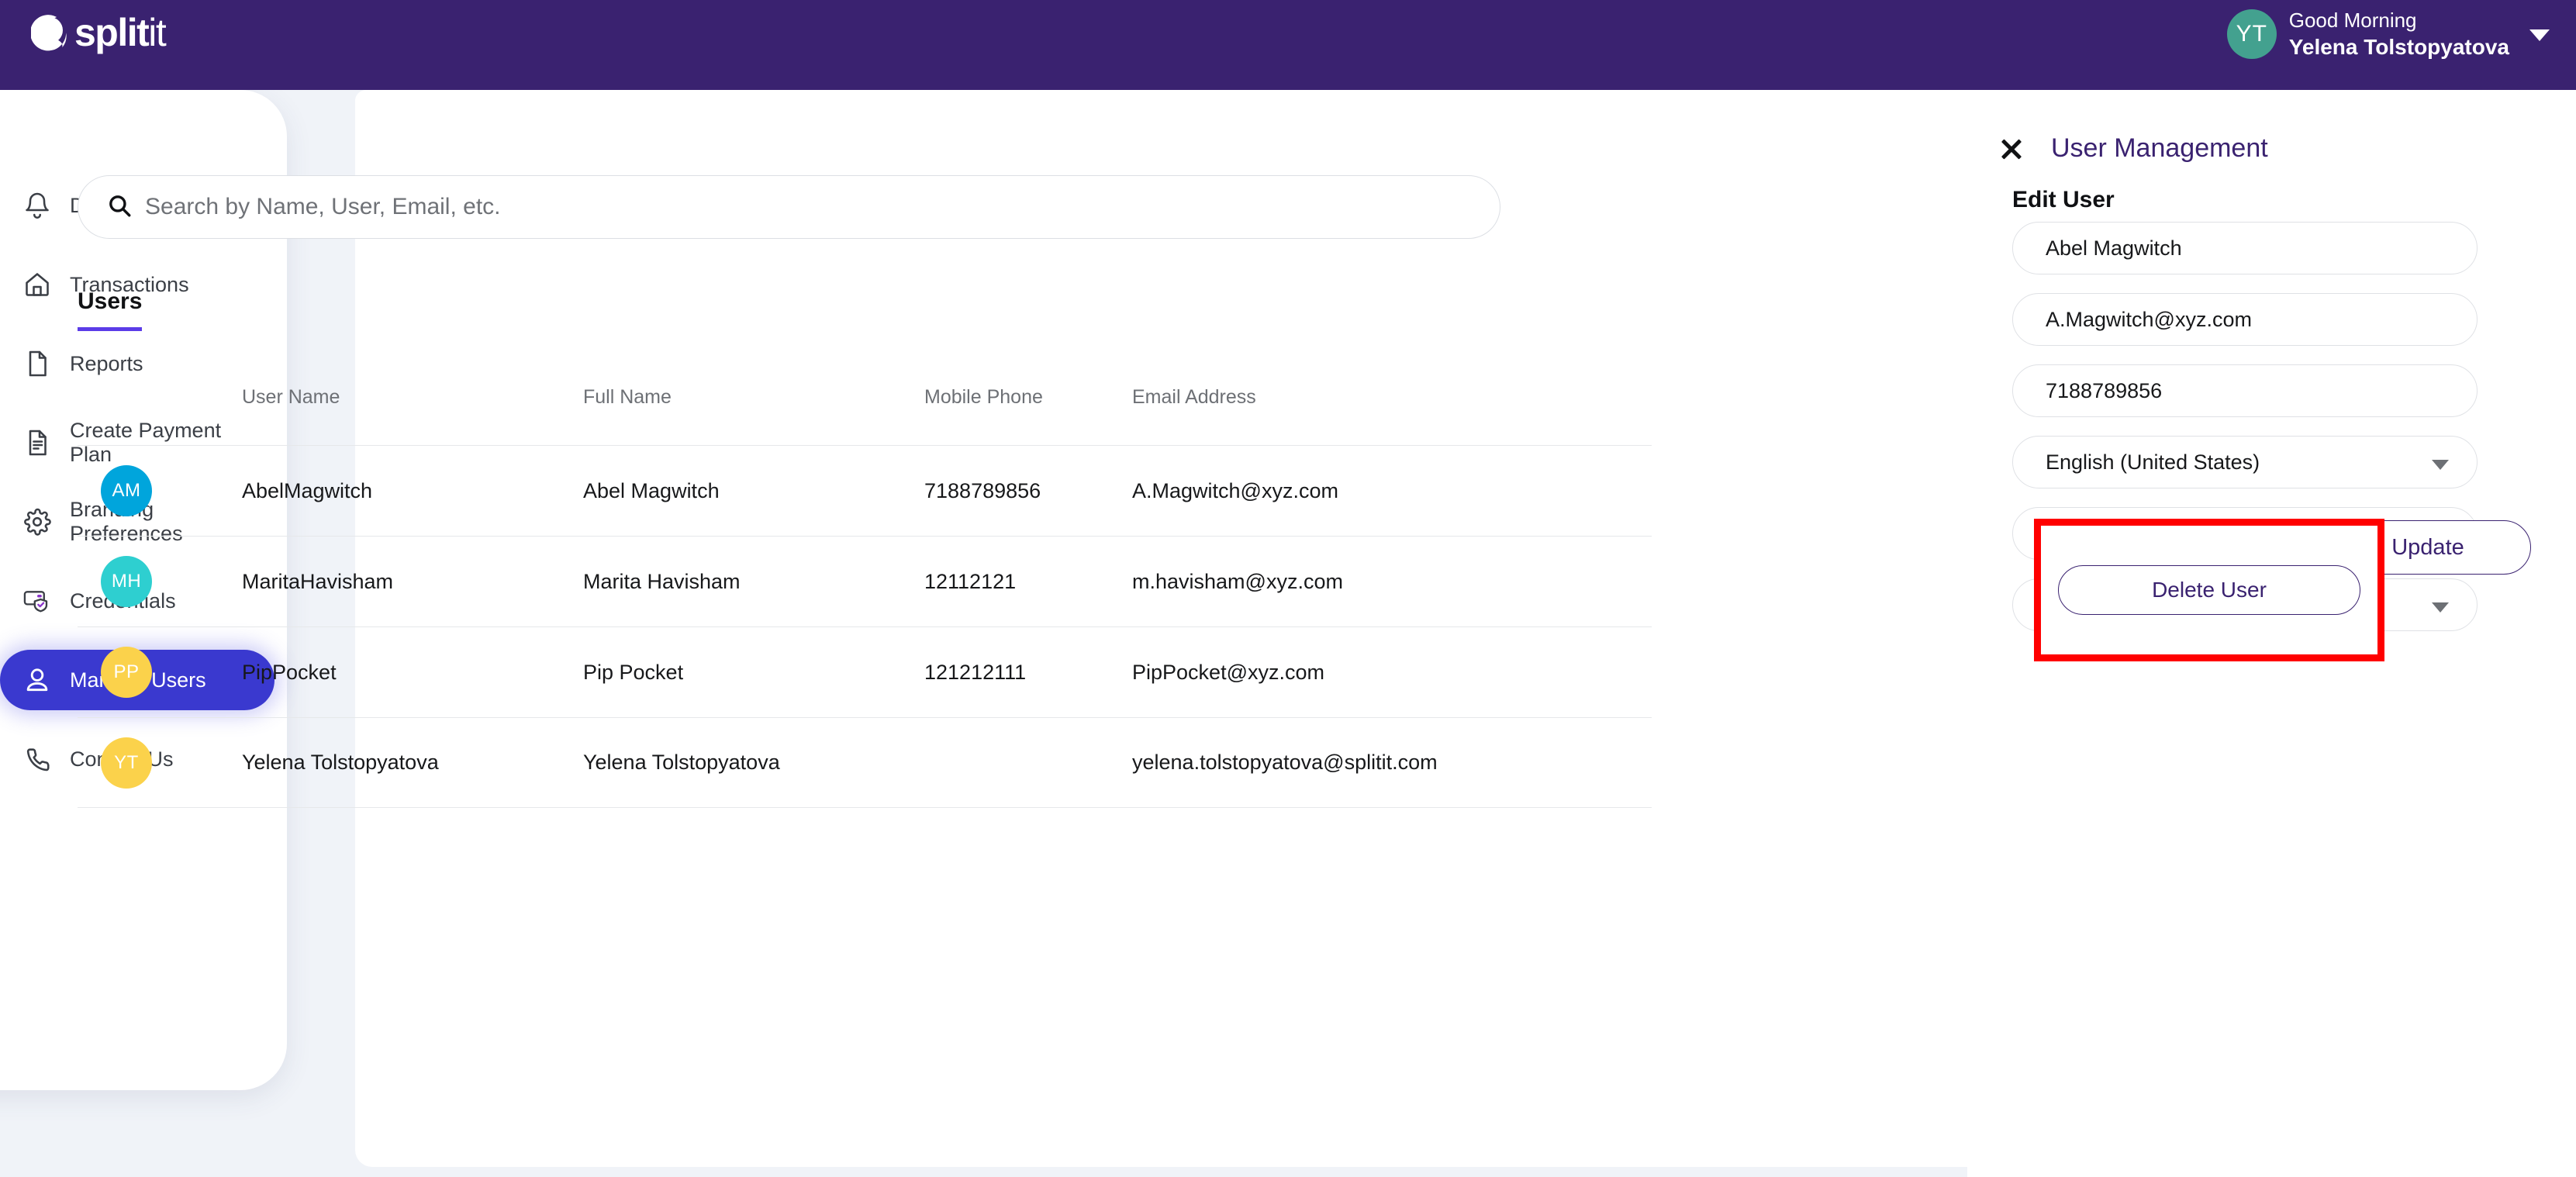 The image size is (2576, 1177). I want to click on brand-wordmark: splitit, so click(121, 32).